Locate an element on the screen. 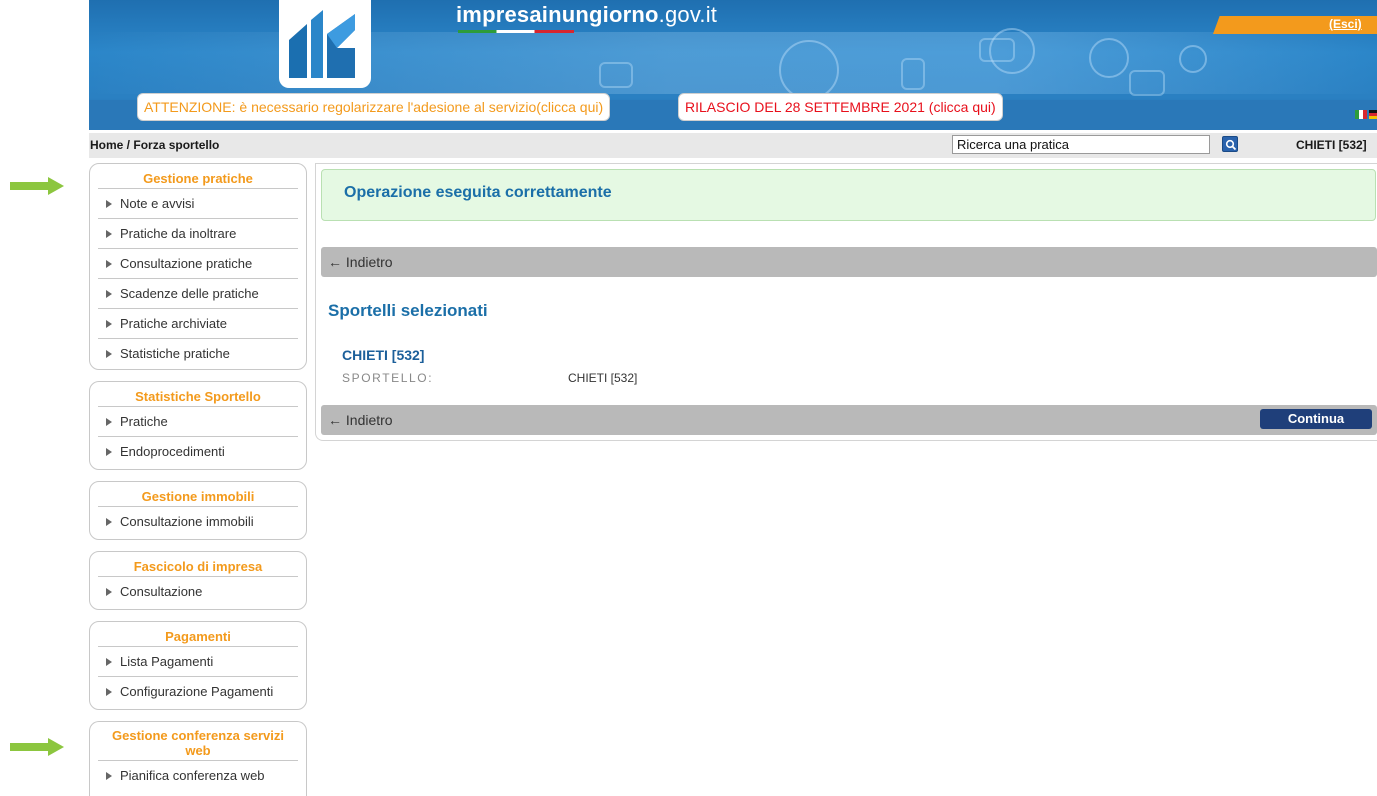  menu-item-label: Consultazione pratiche is located at coordinates (186, 263).